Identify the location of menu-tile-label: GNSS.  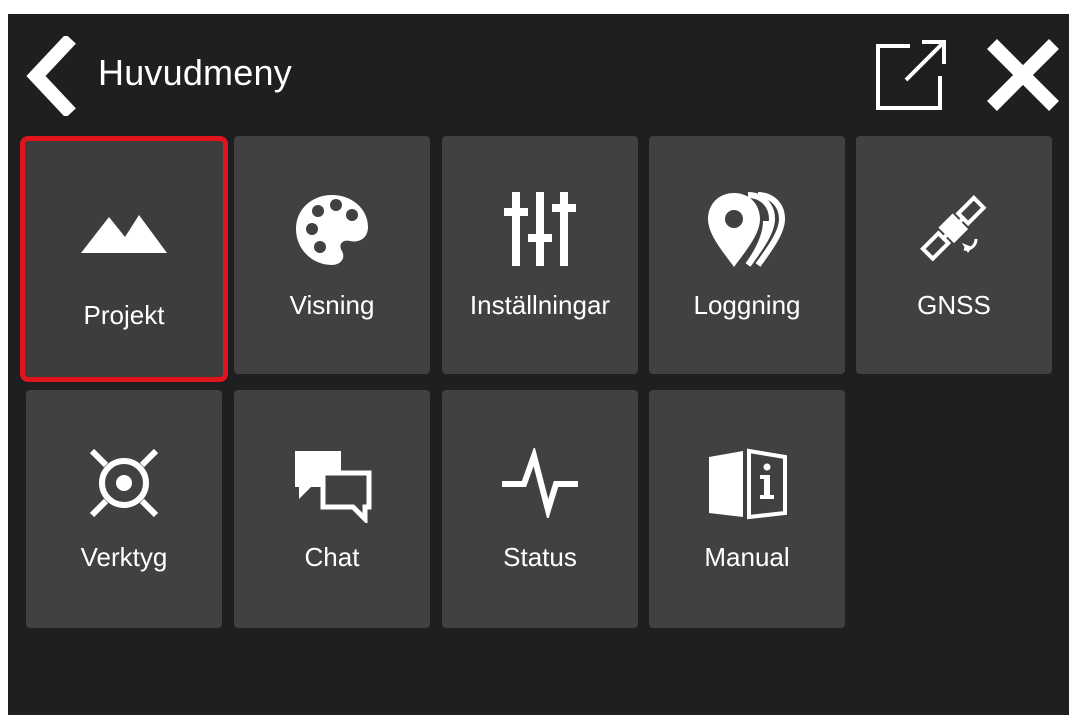
(954, 305).